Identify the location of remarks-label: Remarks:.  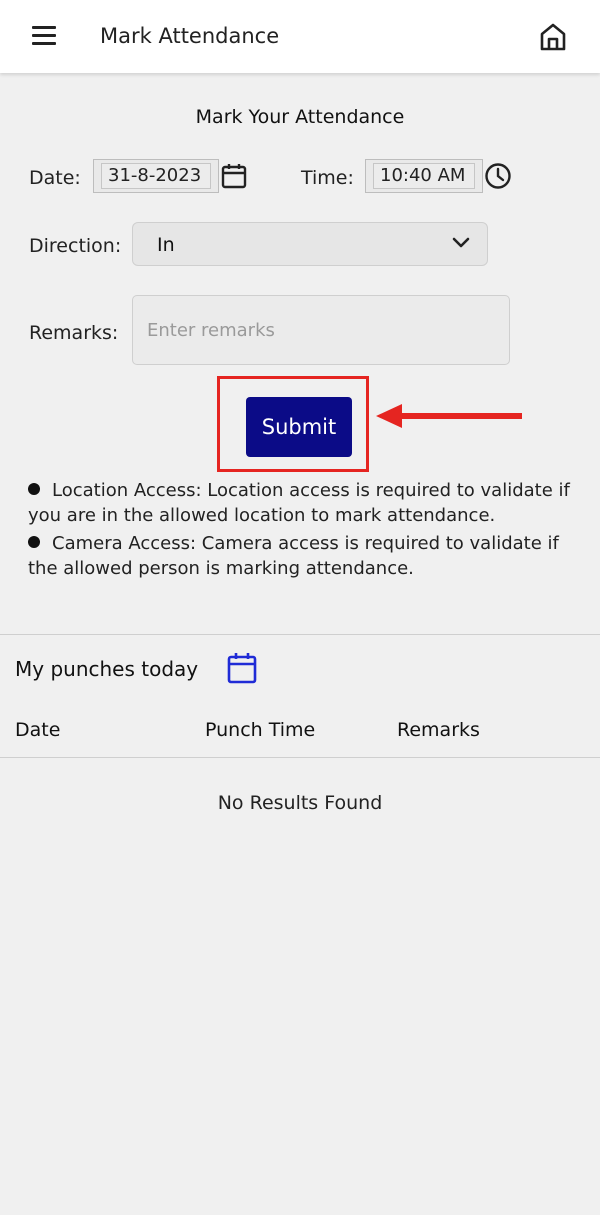
(74, 333).